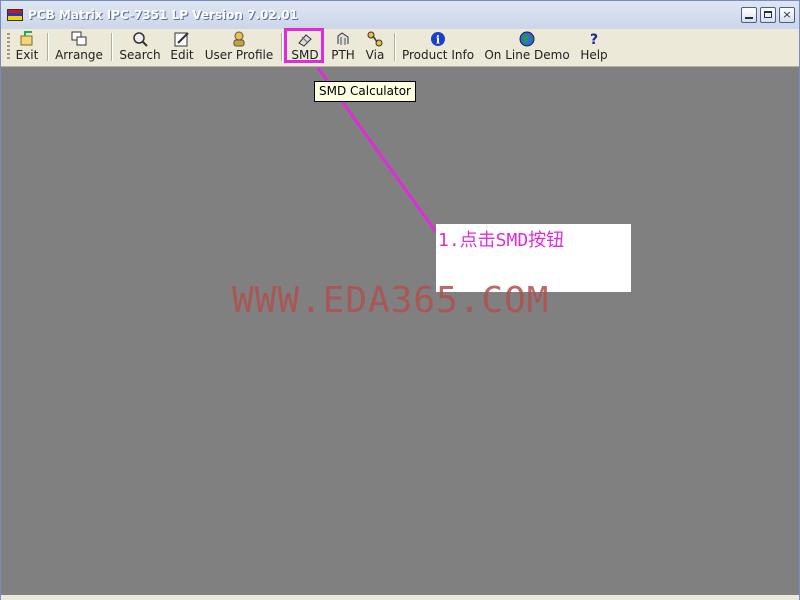 This screenshot has height=600, width=800. I want to click on annotation-text: 1.点击SMD按钮, so click(501, 240).